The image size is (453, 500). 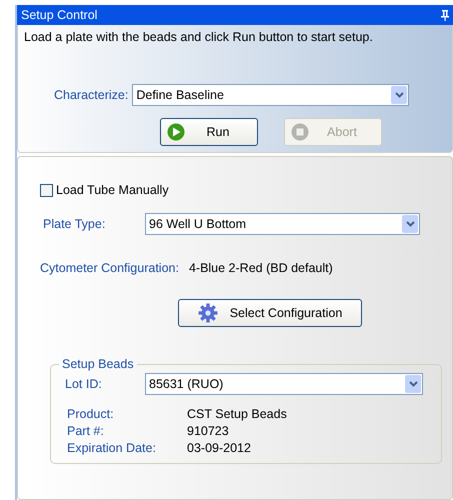 What do you see at coordinates (109, 268) in the screenshot?
I see `configuration-label: Cytometer Configuration:` at bounding box center [109, 268].